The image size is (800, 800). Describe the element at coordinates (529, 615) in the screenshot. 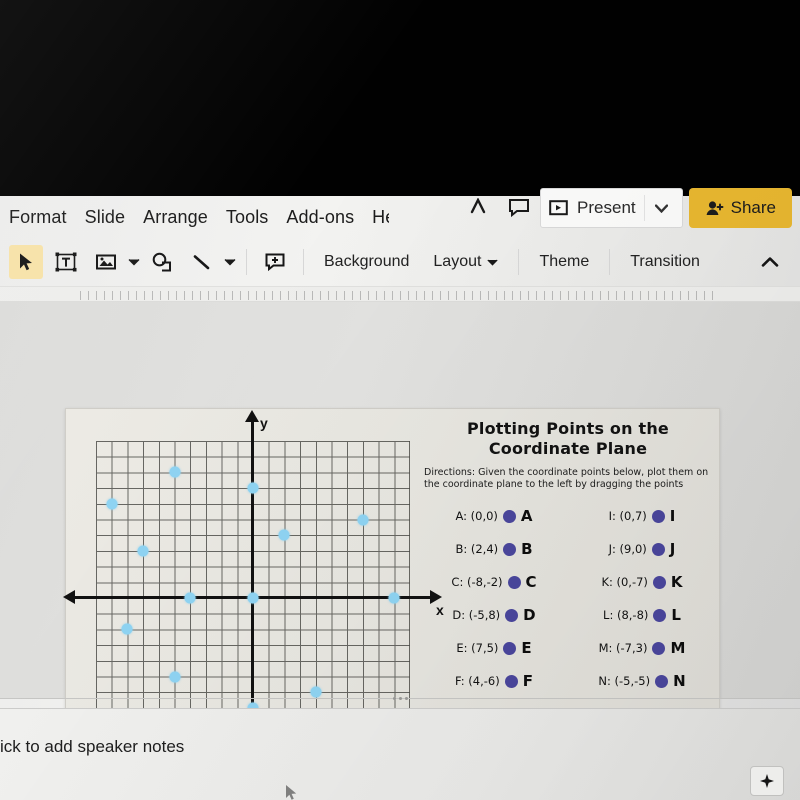

I see `point-letter-label: D` at that location.